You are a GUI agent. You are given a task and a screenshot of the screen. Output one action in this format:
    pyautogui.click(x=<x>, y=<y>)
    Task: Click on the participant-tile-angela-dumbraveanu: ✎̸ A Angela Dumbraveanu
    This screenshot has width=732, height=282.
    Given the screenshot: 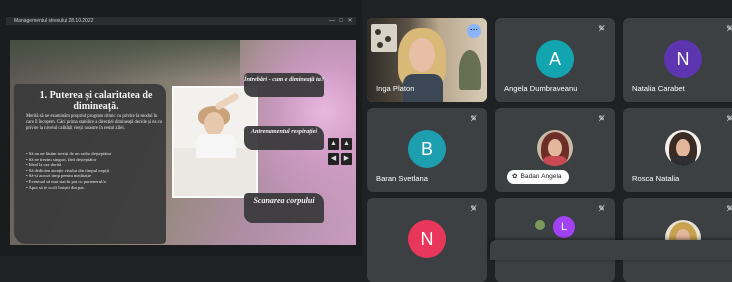 What is the action you would take?
    pyautogui.click(x=555, y=60)
    